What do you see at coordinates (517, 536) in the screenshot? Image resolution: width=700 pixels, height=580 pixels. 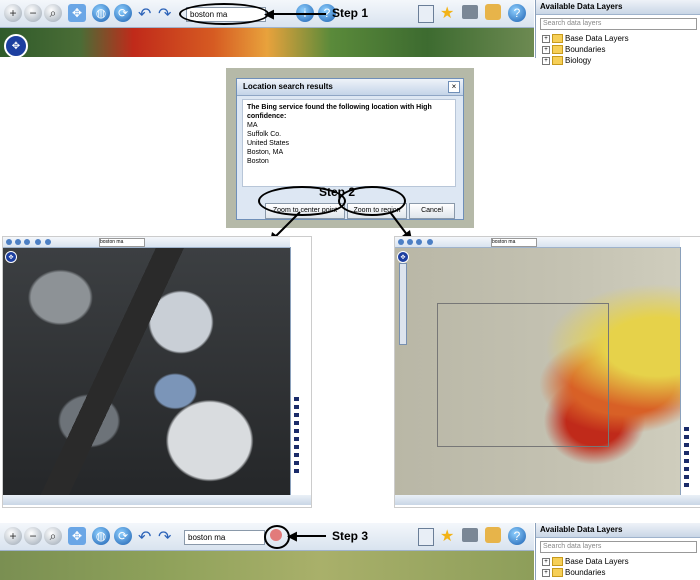 I see `help-icon: ?` at bounding box center [517, 536].